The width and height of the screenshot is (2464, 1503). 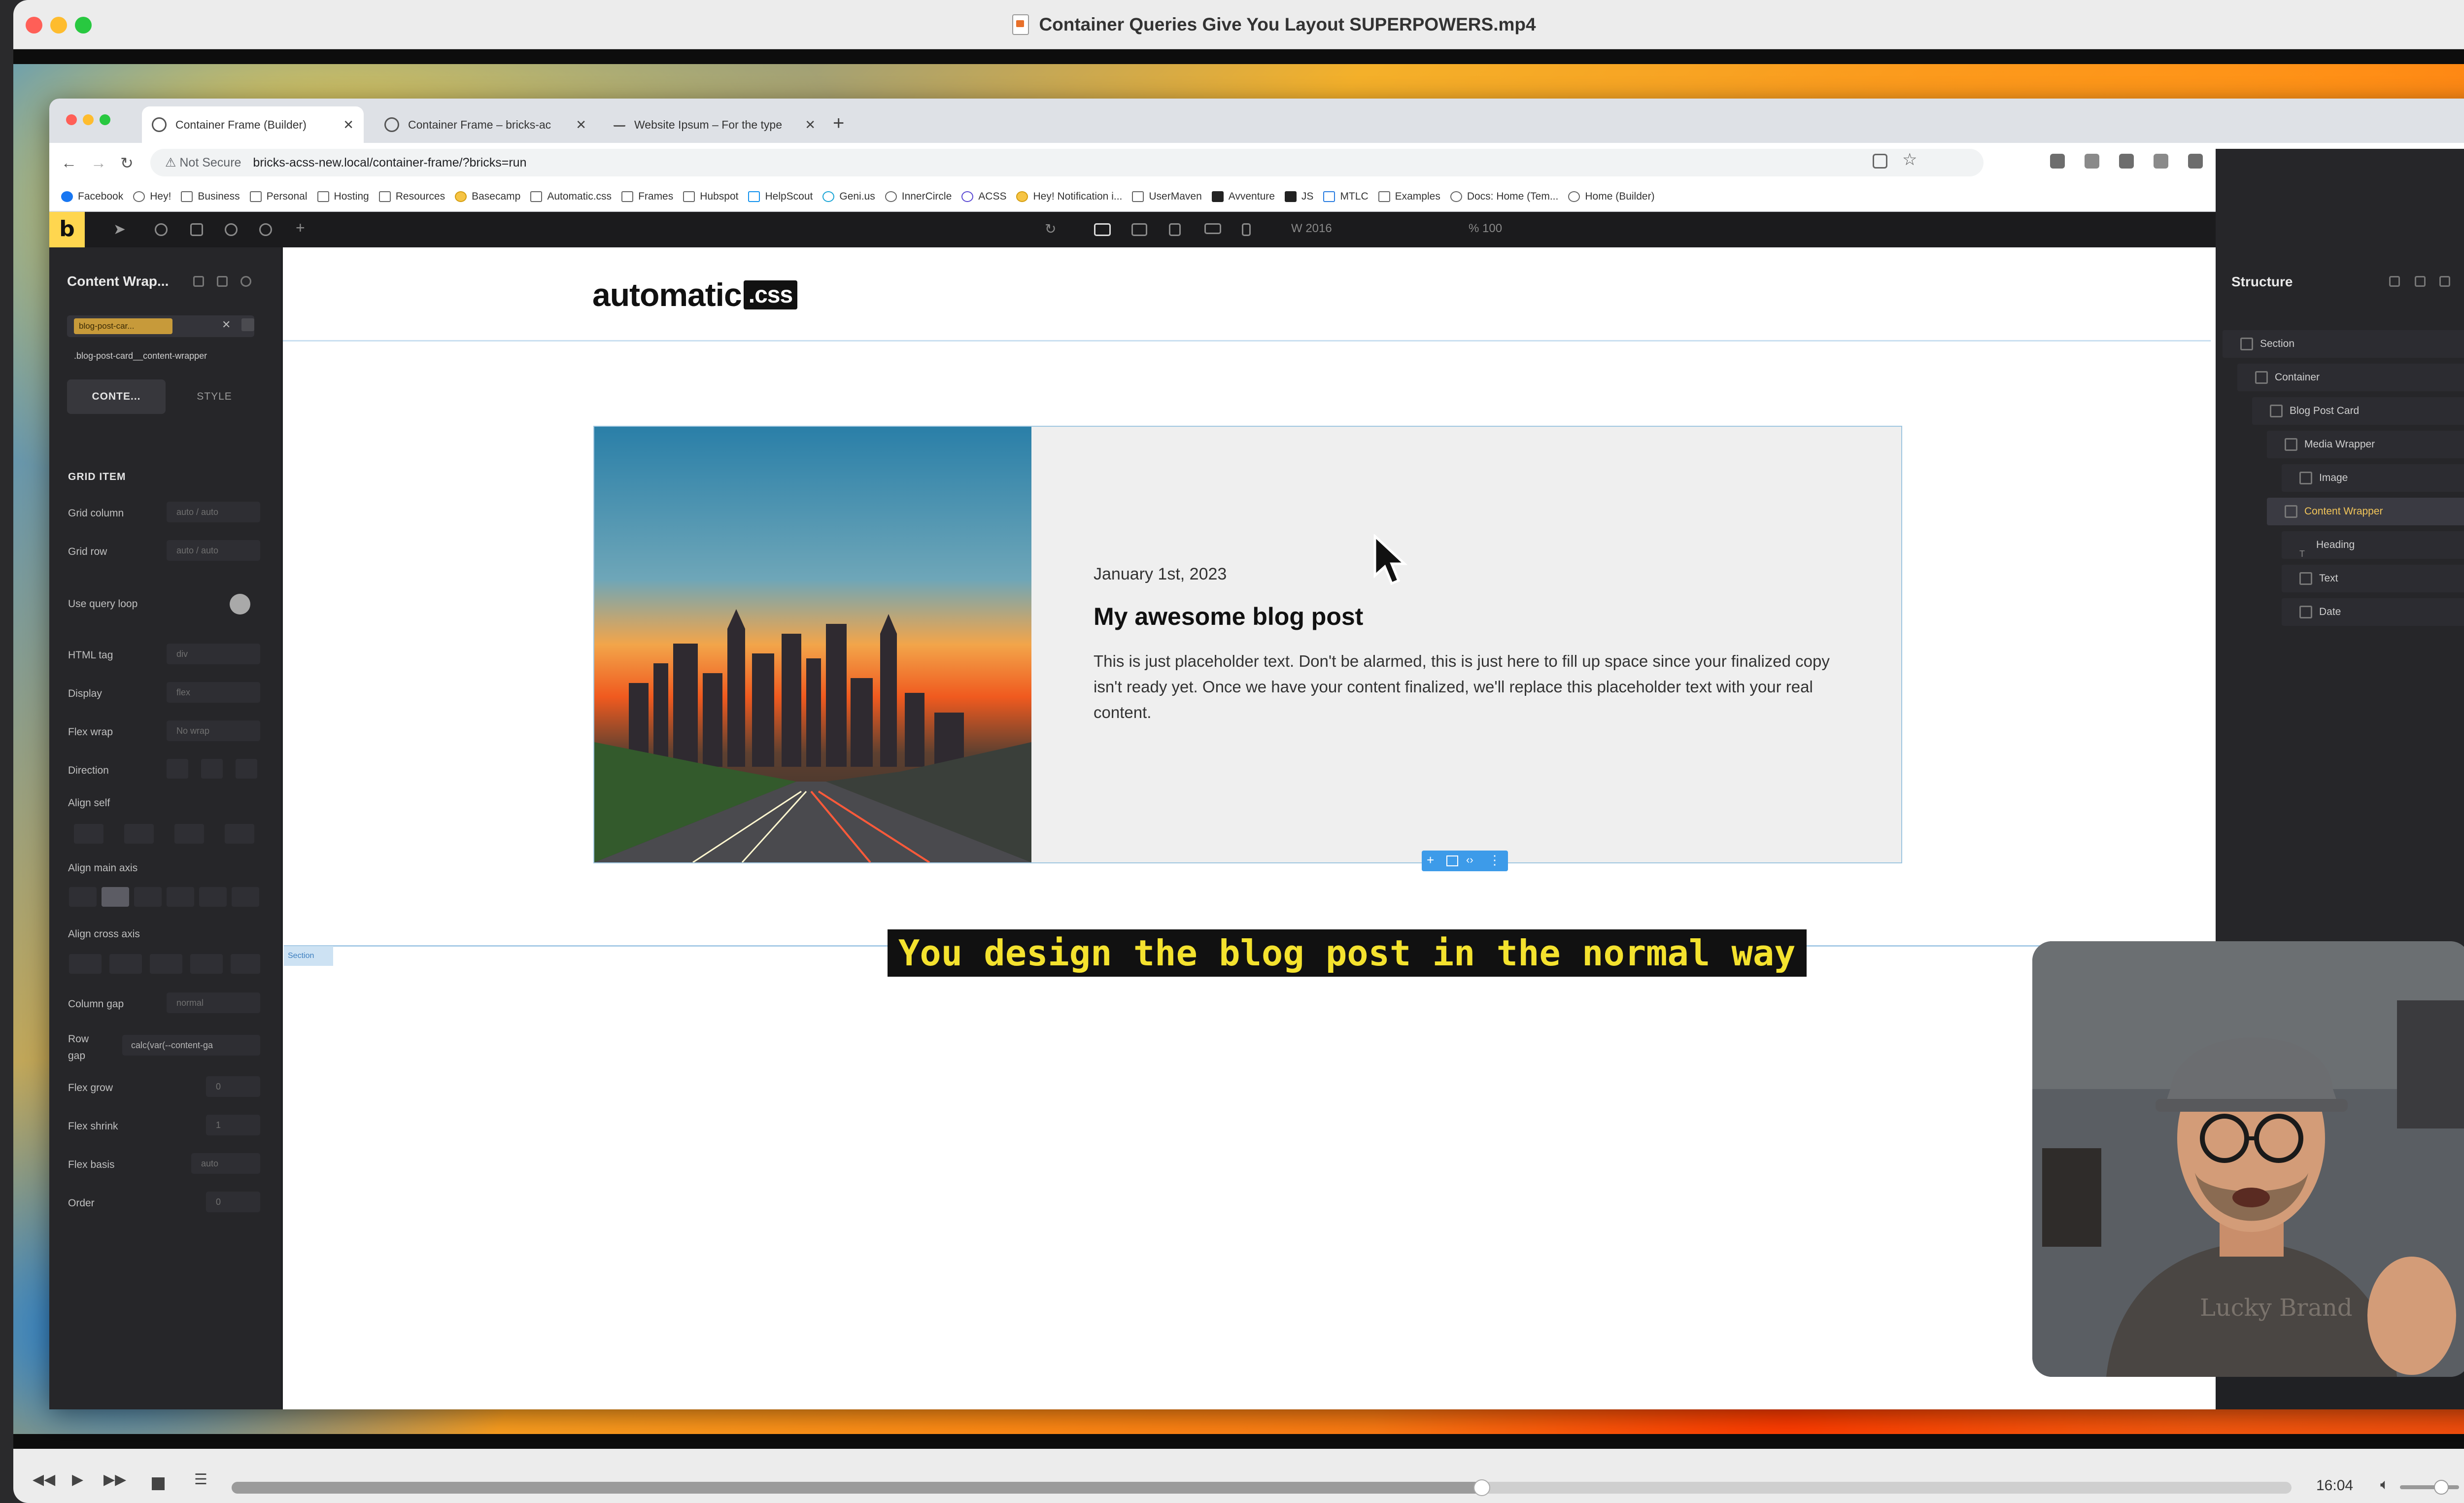 What do you see at coordinates (77, 1479) in the screenshot?
I see `play-icon: ▶` at bounding box center [77, 1479].